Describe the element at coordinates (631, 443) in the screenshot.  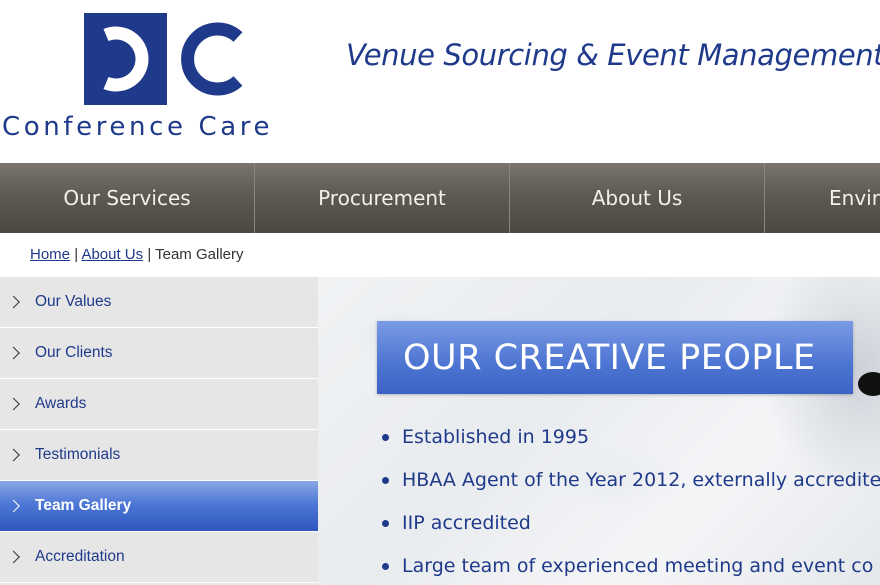
I see `list-item: Established in 1995` at that location.